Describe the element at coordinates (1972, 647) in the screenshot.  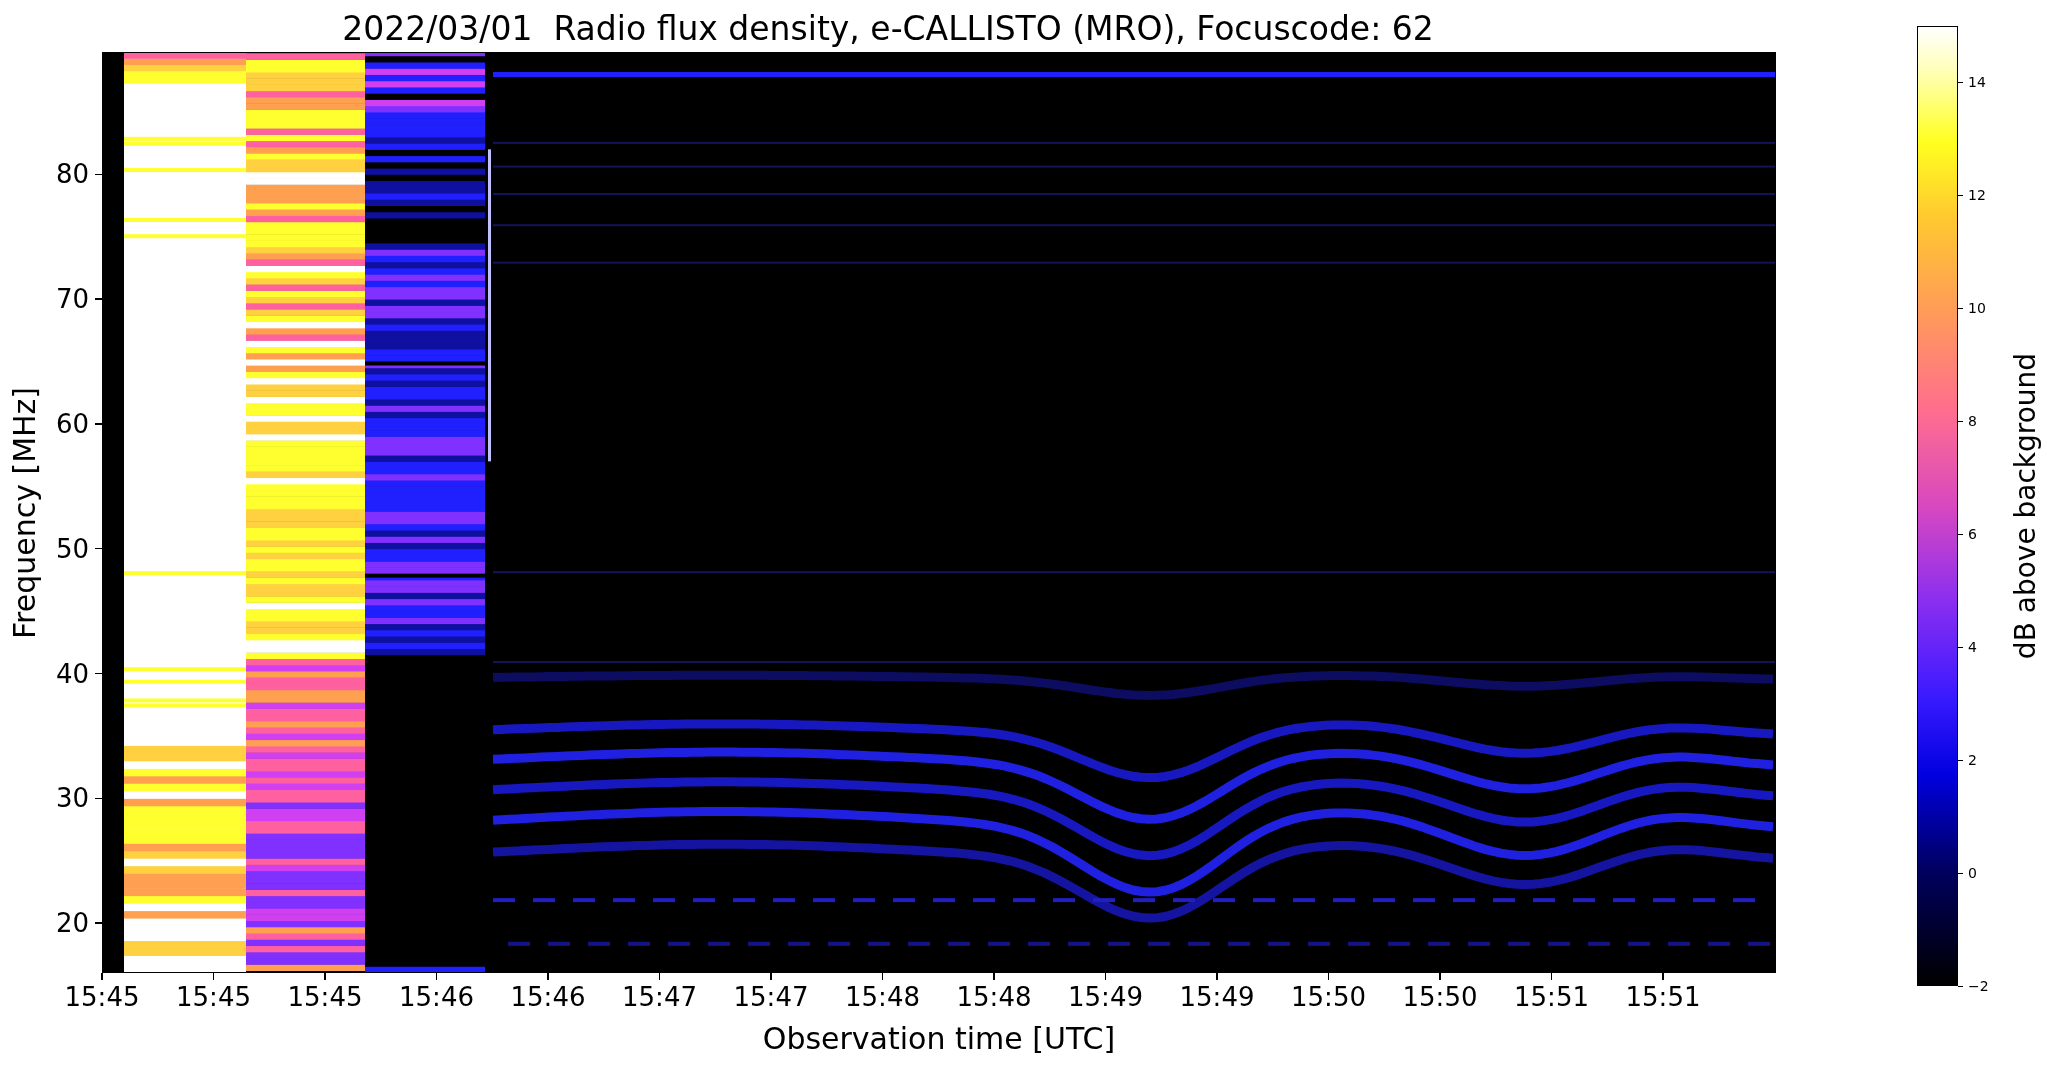
I see `colorbar-tick-label: 4` at that location.